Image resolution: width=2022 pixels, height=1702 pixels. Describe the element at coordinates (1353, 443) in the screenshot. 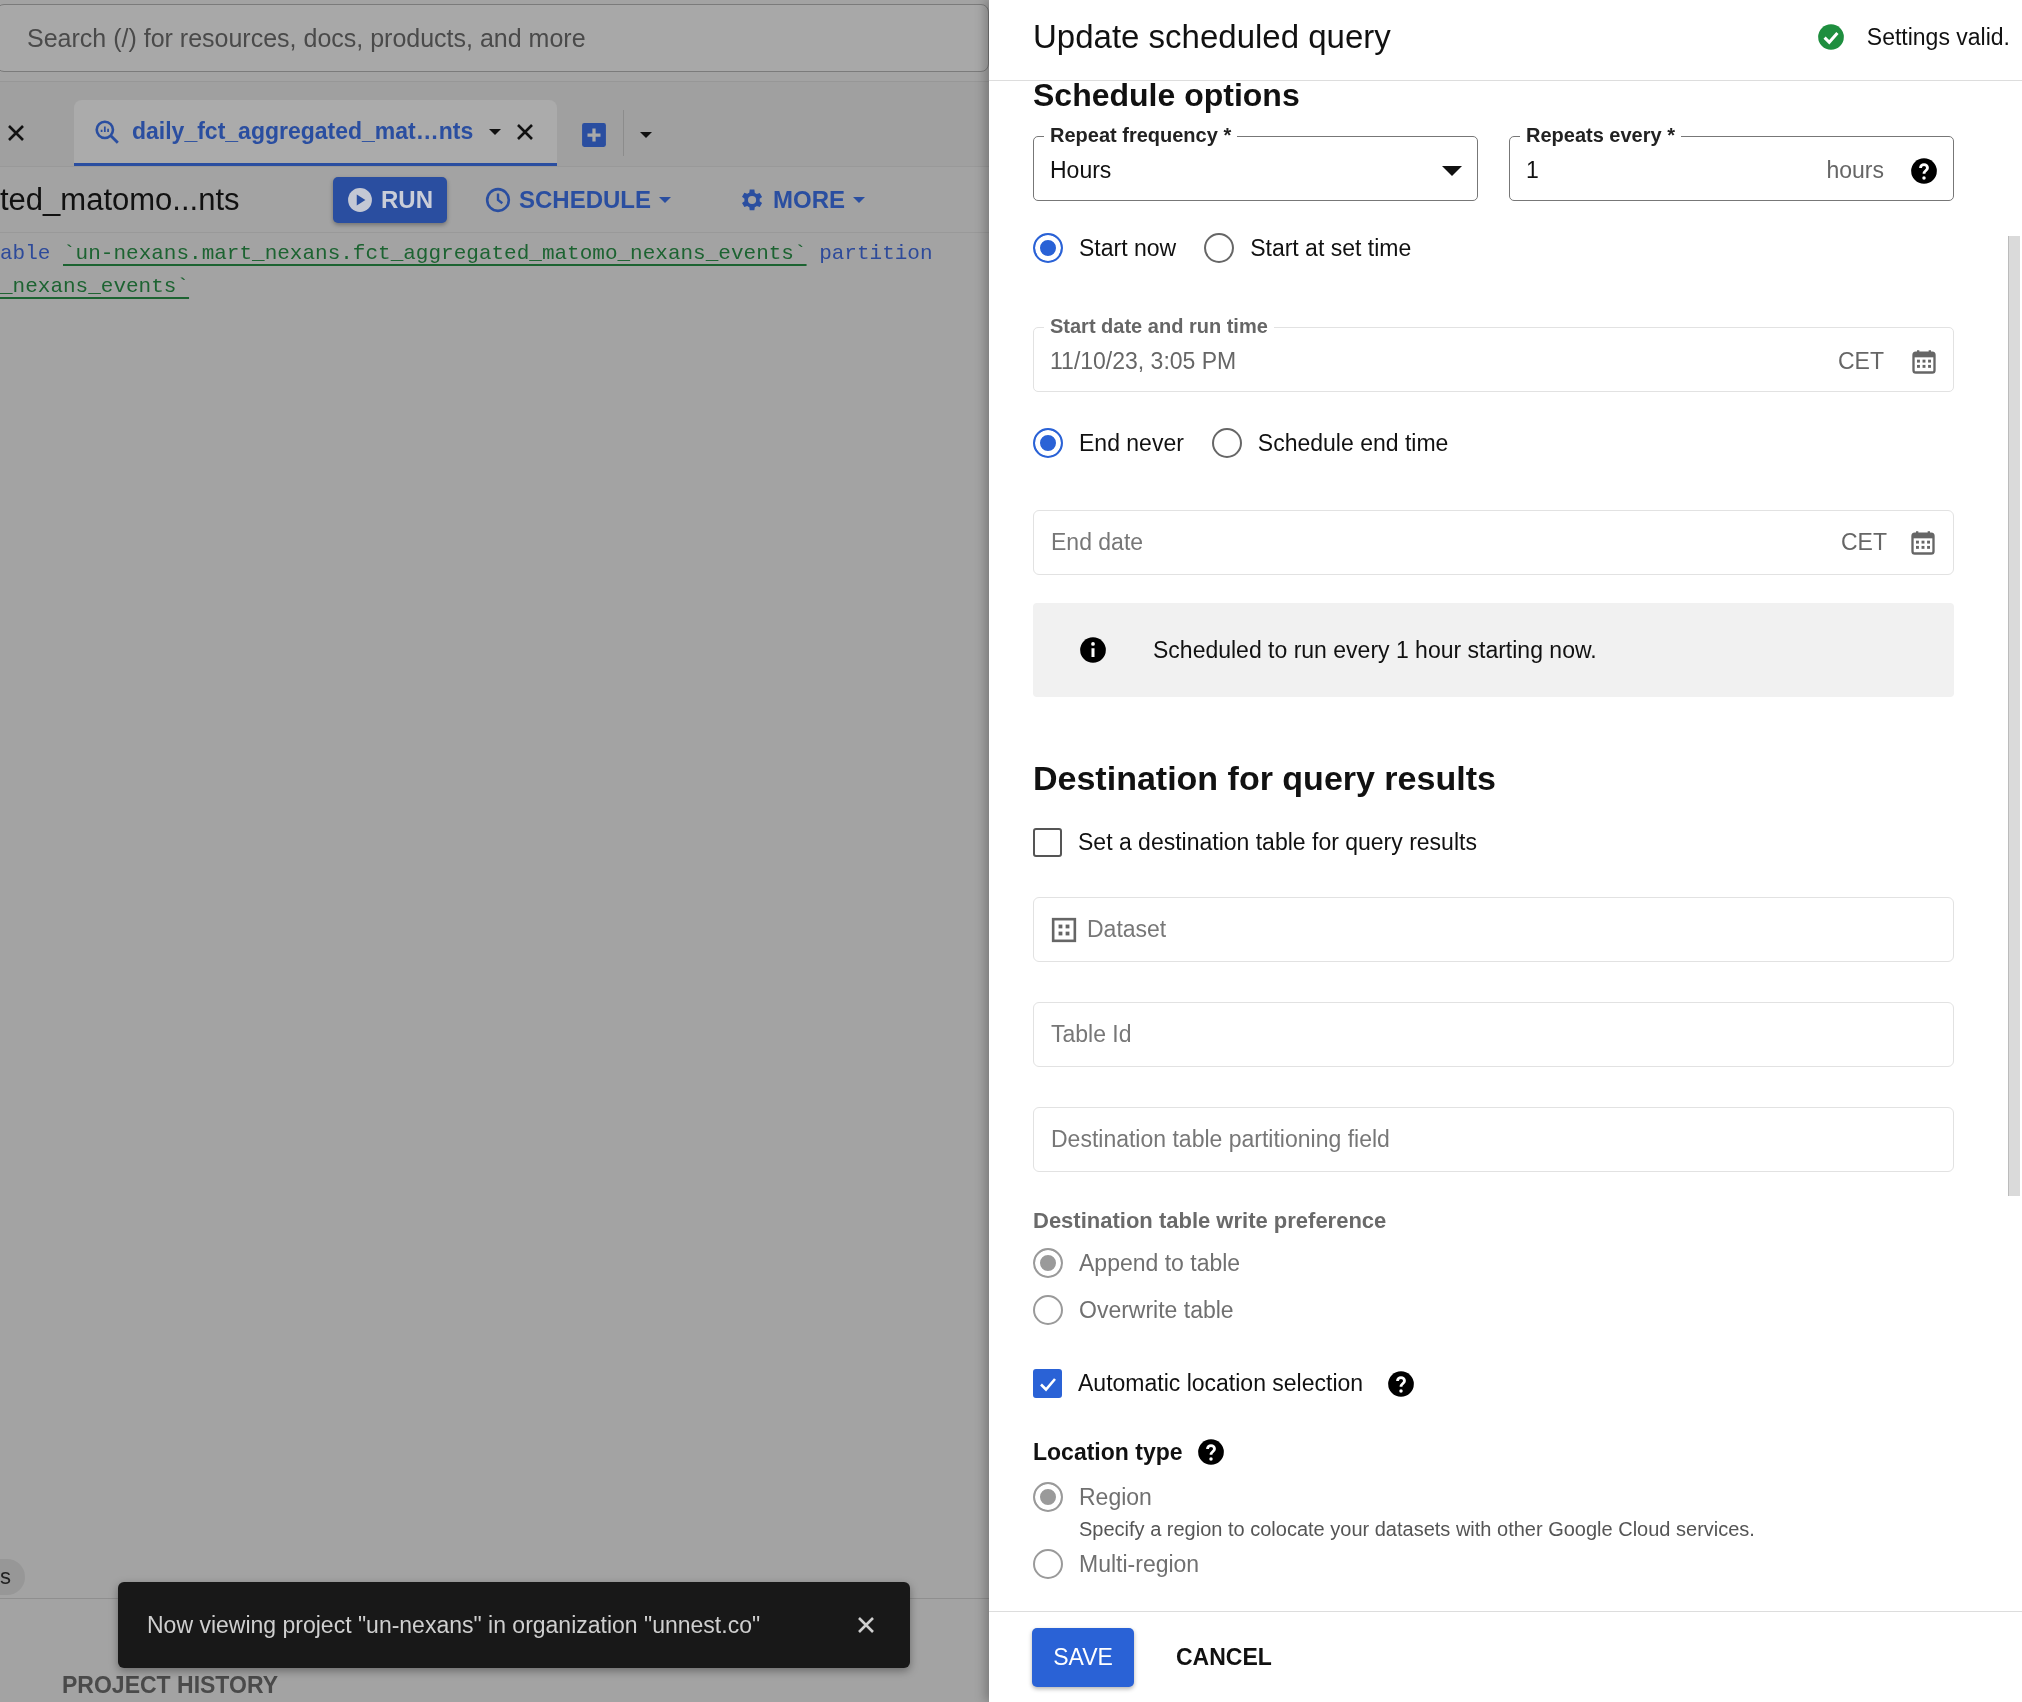

I see `radio-label: Schedule end time` at that location.